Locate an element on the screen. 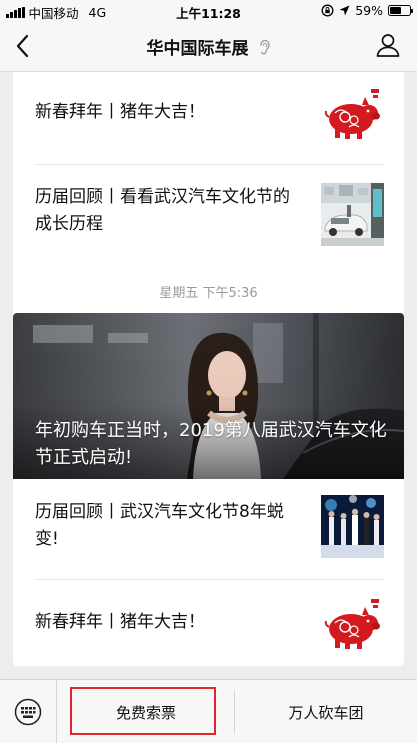  page-title-text: 华中国际车展 is located at coordinates (197, 49).